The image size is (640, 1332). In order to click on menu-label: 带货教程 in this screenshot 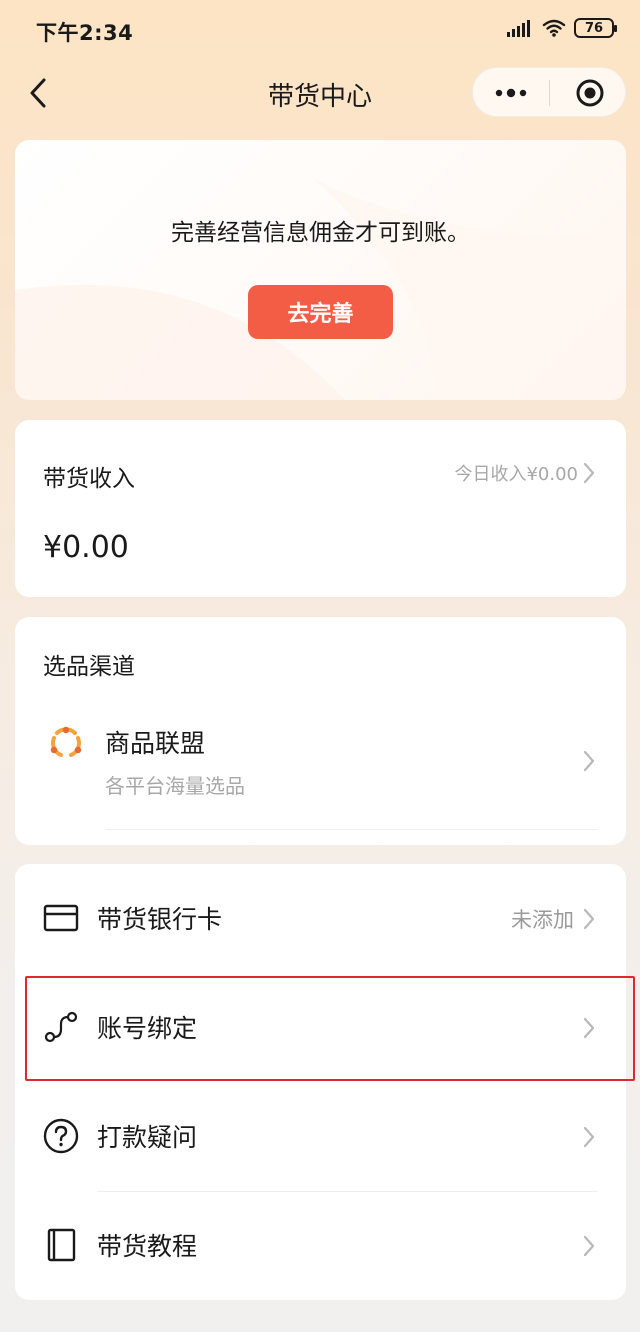, I will do `click(147, 1246)`.